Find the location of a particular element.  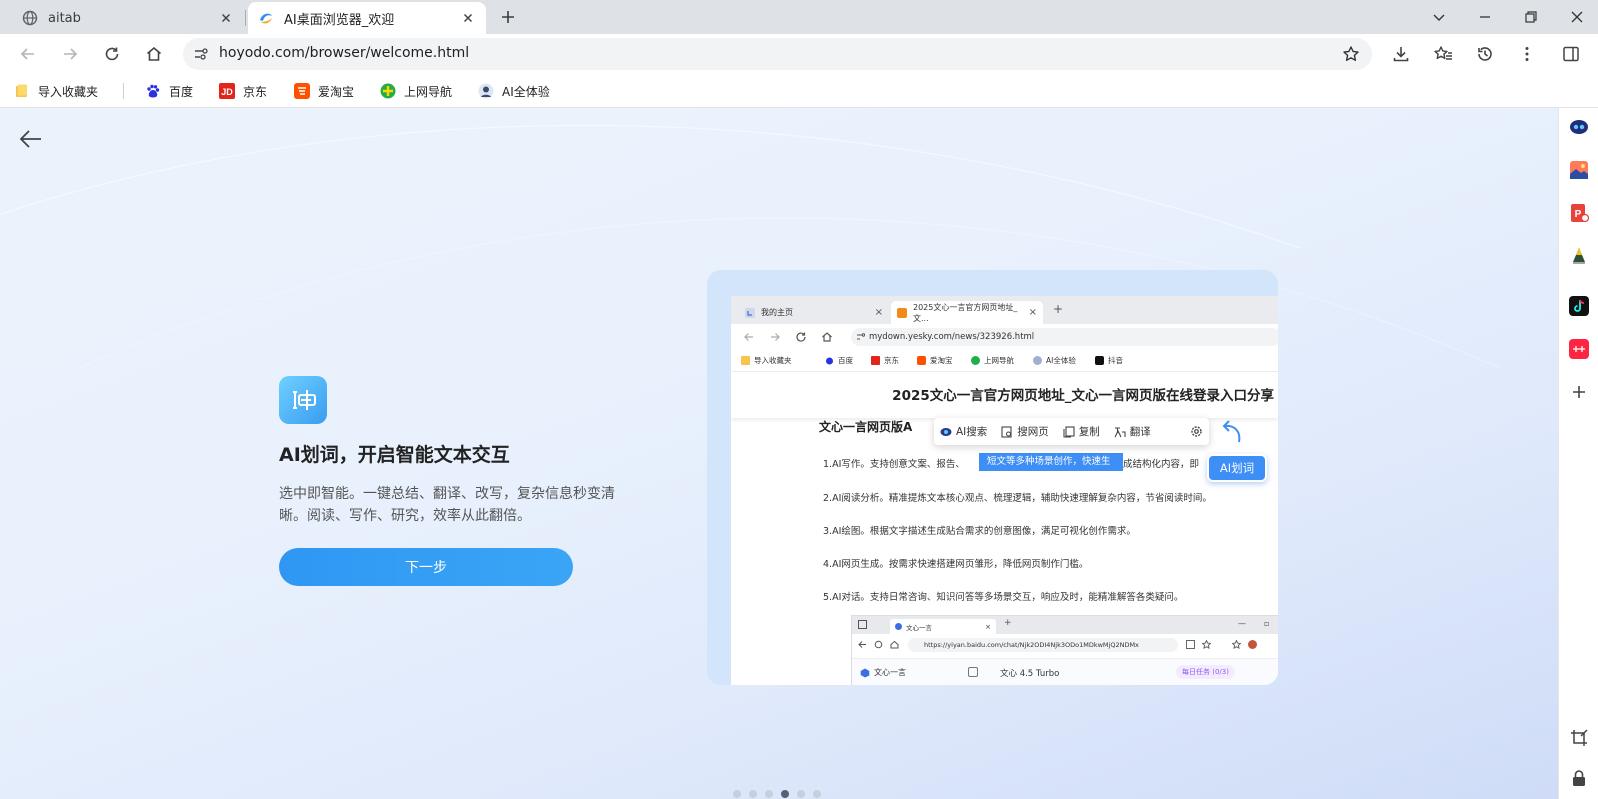

model-selector: 文心 4.5 Turbo is located at coordinates (1030, 674).